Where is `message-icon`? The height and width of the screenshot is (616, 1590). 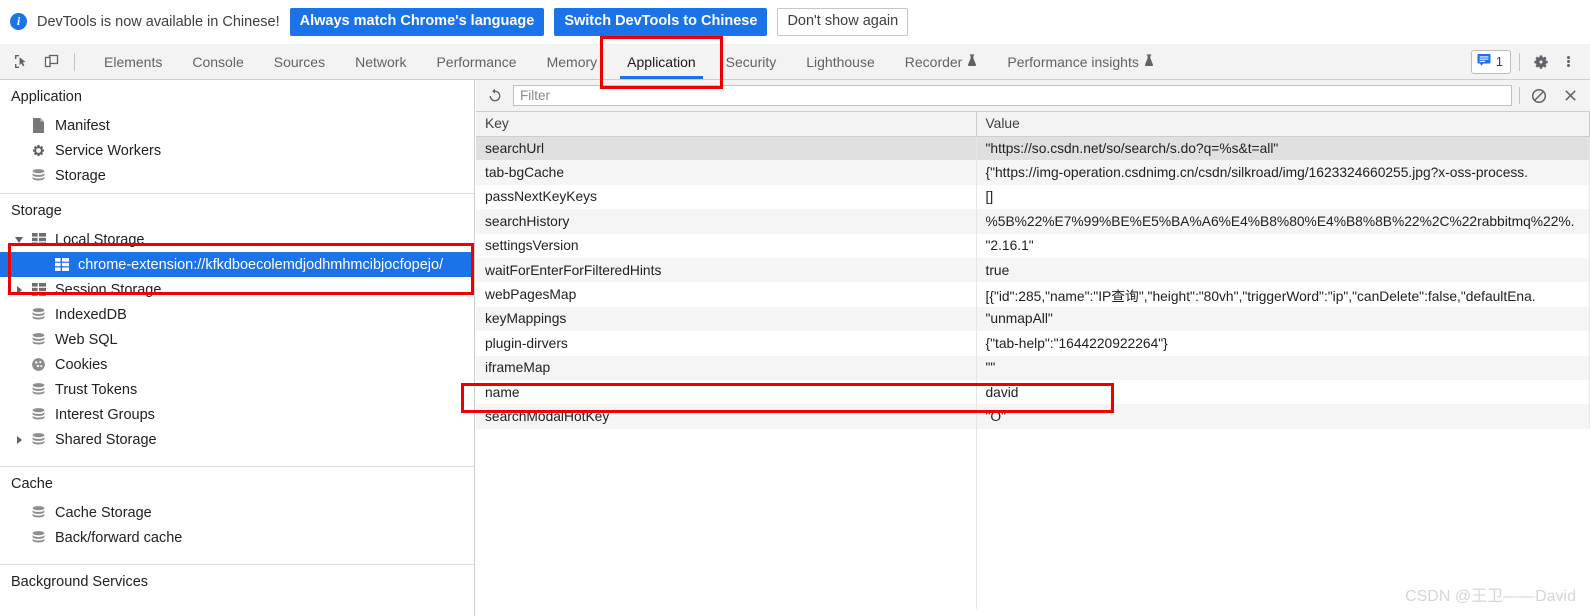 message-icon is located at coordinates (1484, 62).